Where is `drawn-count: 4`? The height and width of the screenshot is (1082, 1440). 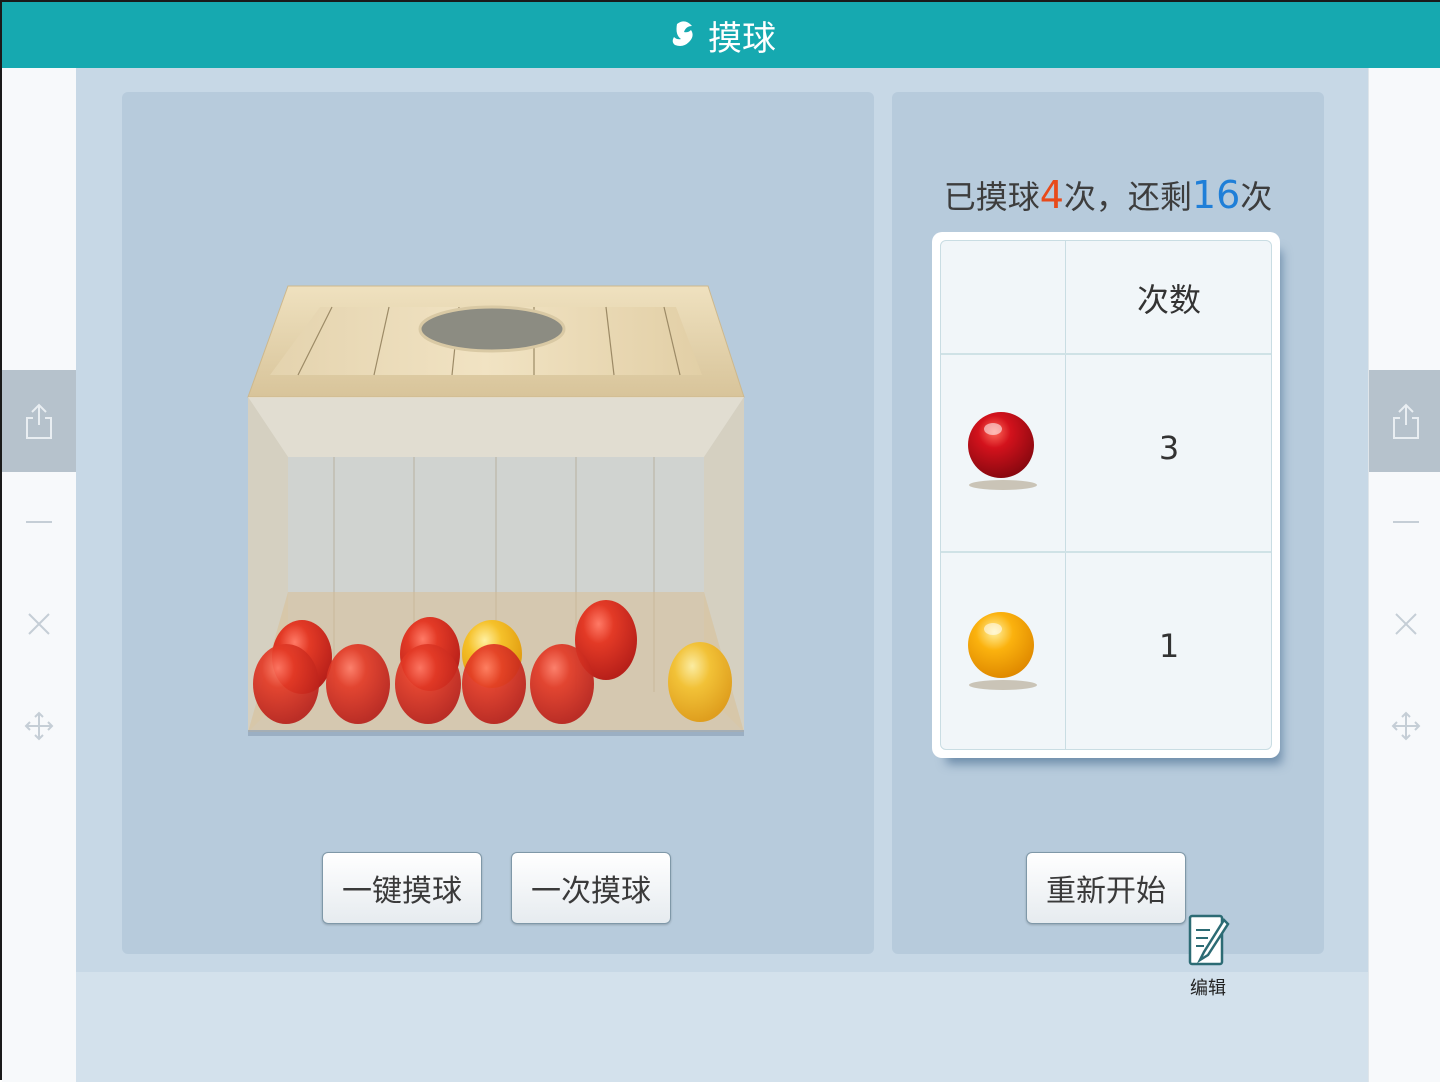
drawn-count: 4 is located at coordinates (1051, 195).